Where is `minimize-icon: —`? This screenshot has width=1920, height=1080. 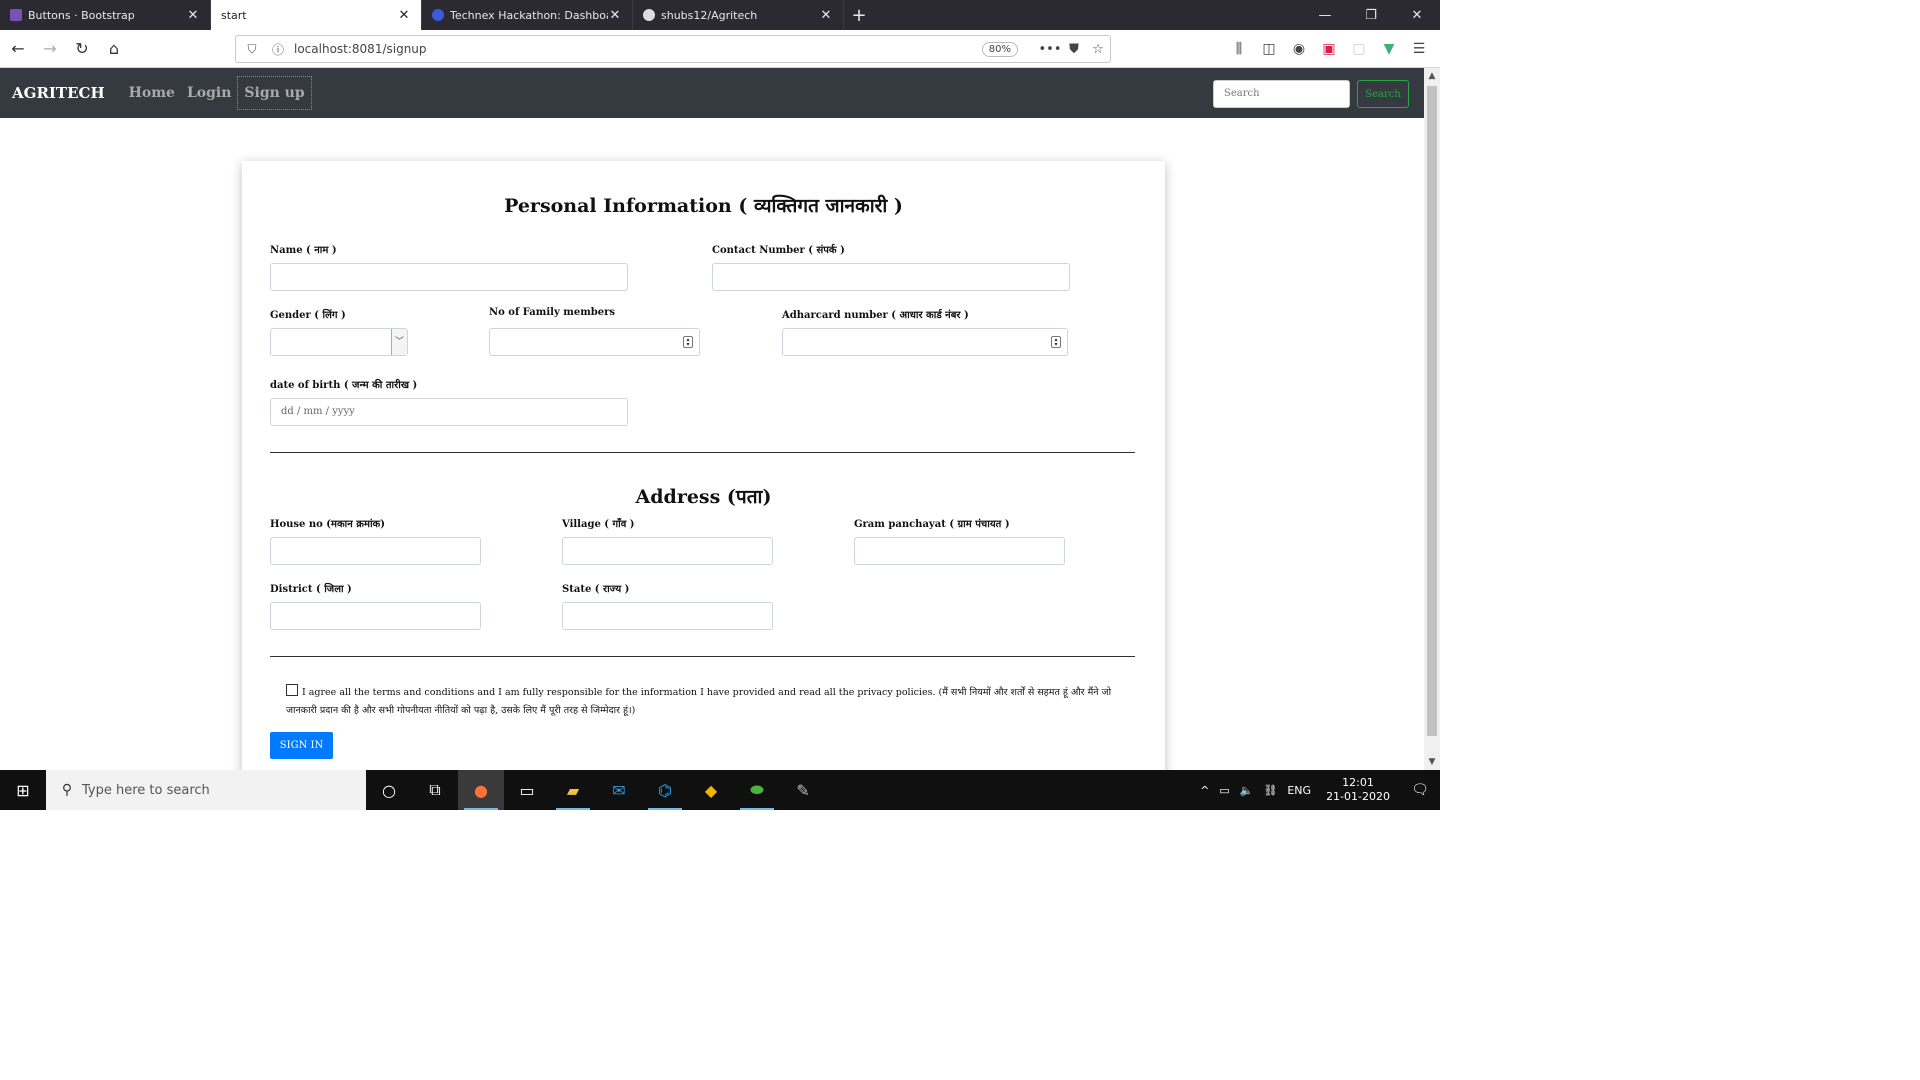 minimize-icon: — is located at coordinates (1325, 15).